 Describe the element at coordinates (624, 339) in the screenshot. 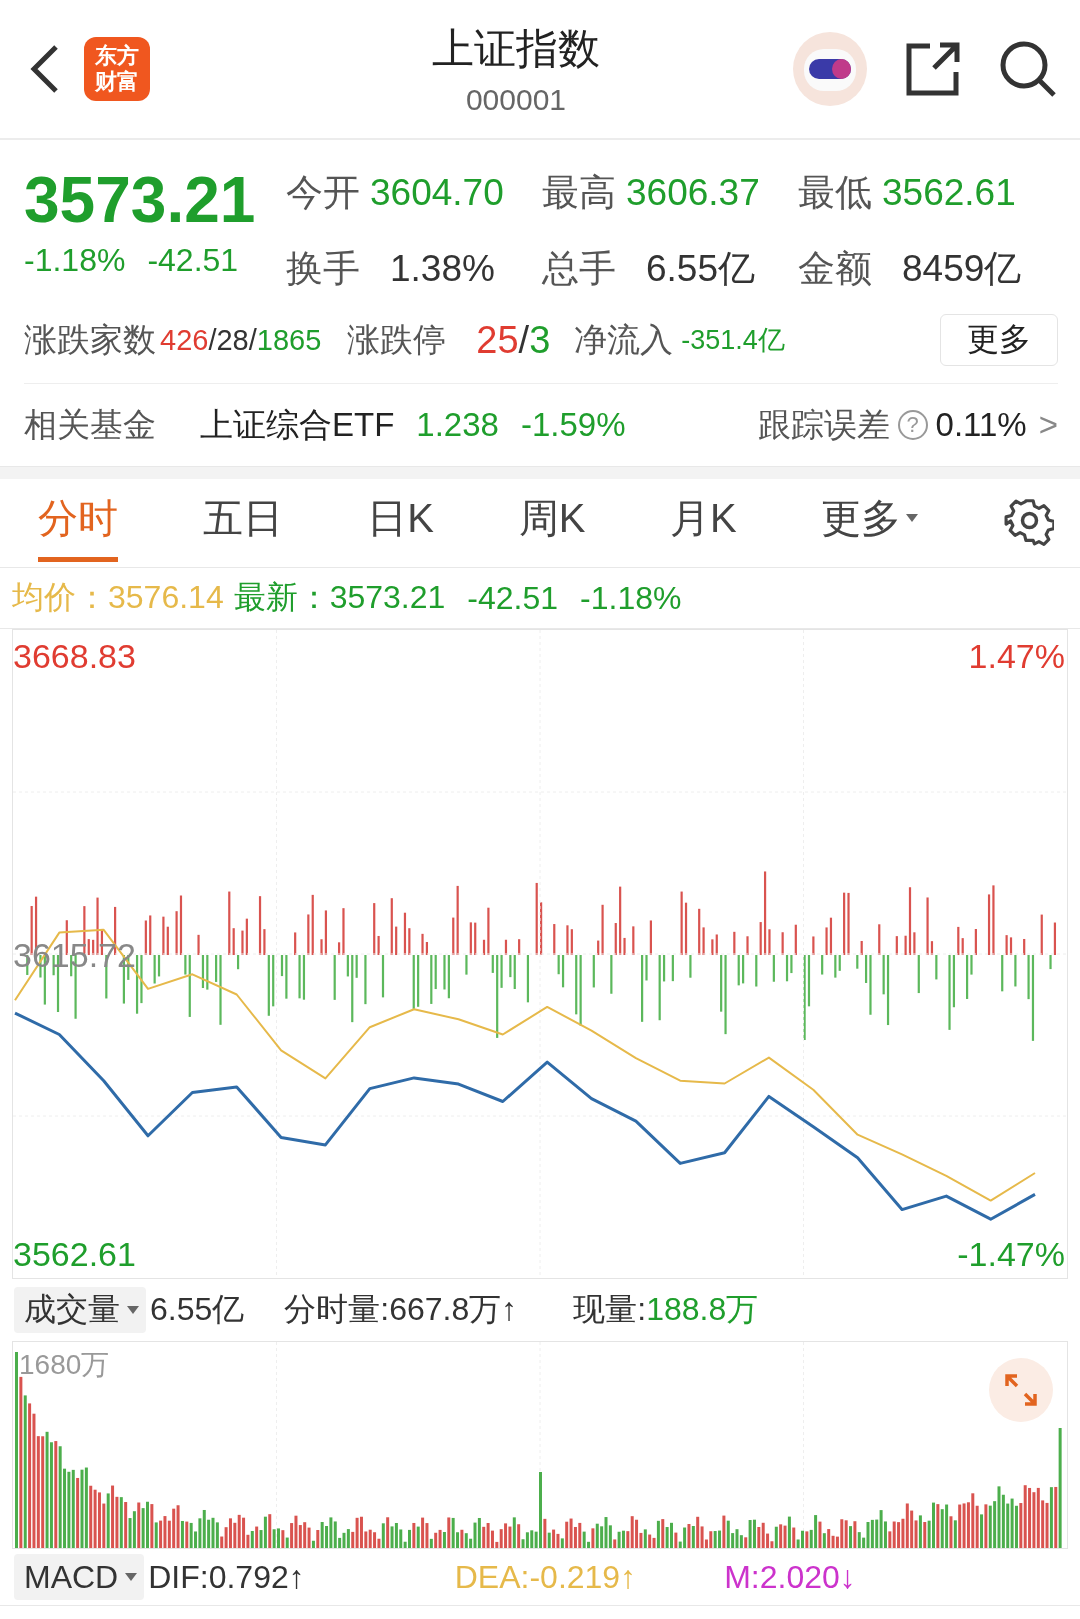

I see `net-inflow-label: 净流入` at that location.